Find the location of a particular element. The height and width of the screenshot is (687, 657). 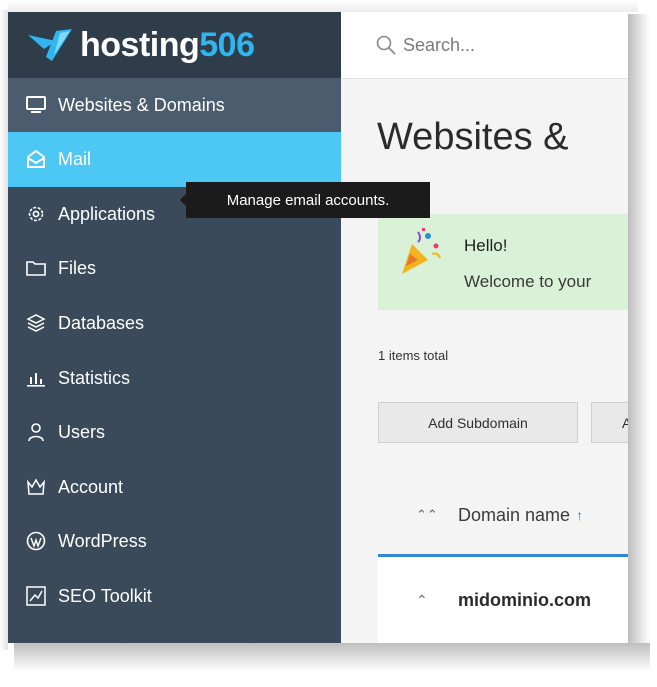

sidebar-item-mail: Mail is located at coordinates (174, 159).